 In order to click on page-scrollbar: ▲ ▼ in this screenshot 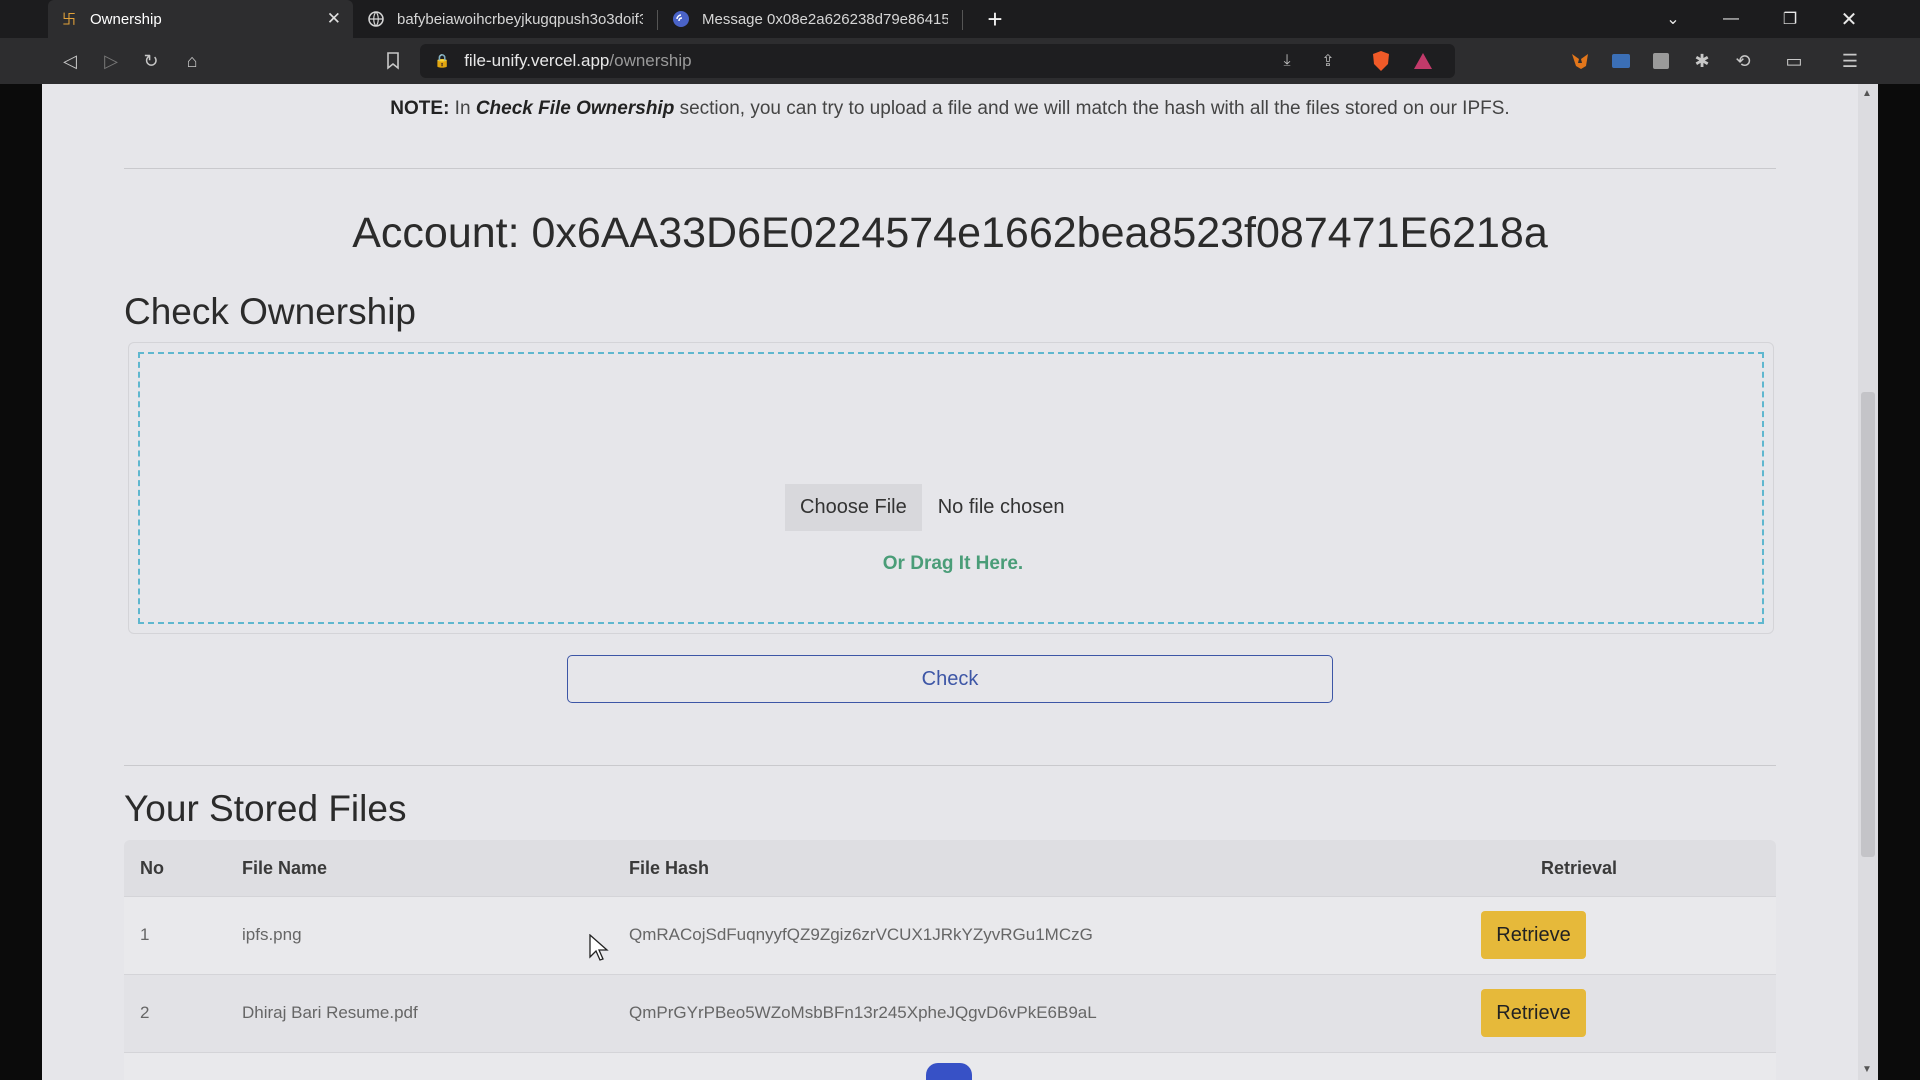, I will do `click(1868, 582)`.